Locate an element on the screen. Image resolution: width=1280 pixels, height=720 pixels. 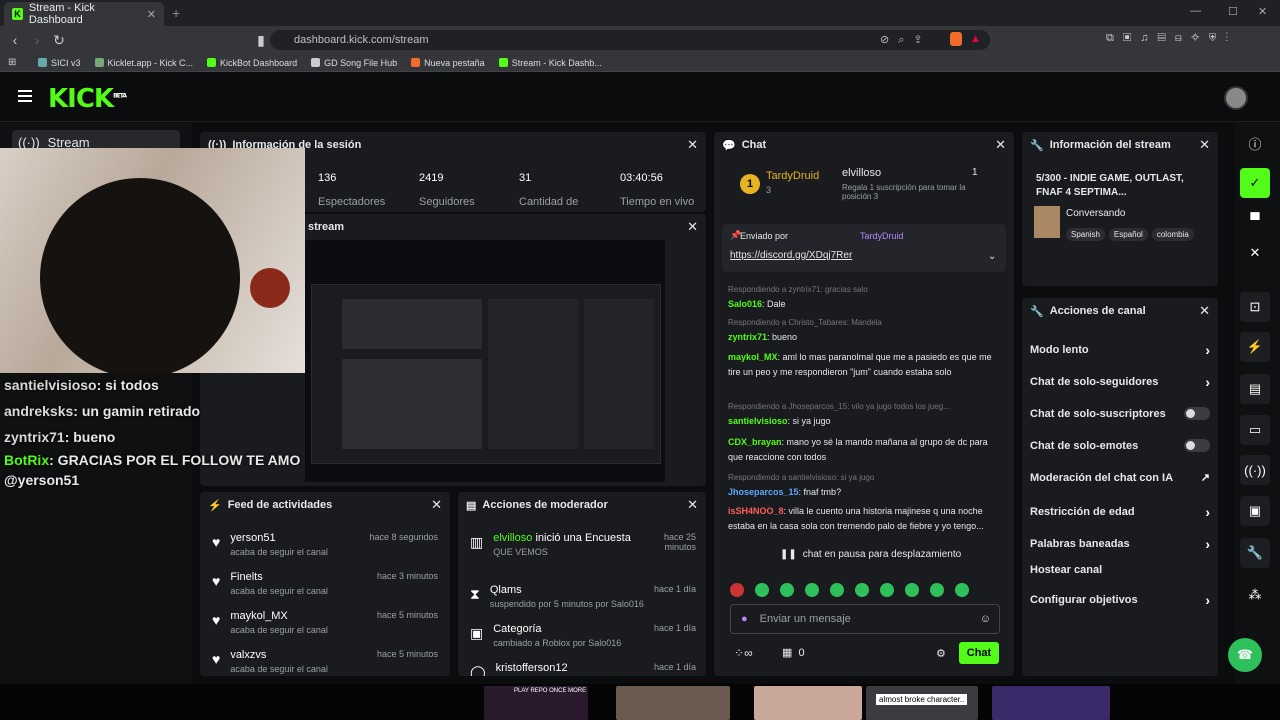
bookmark-item: Nueva pestaña is located at coordinates (448, 63).